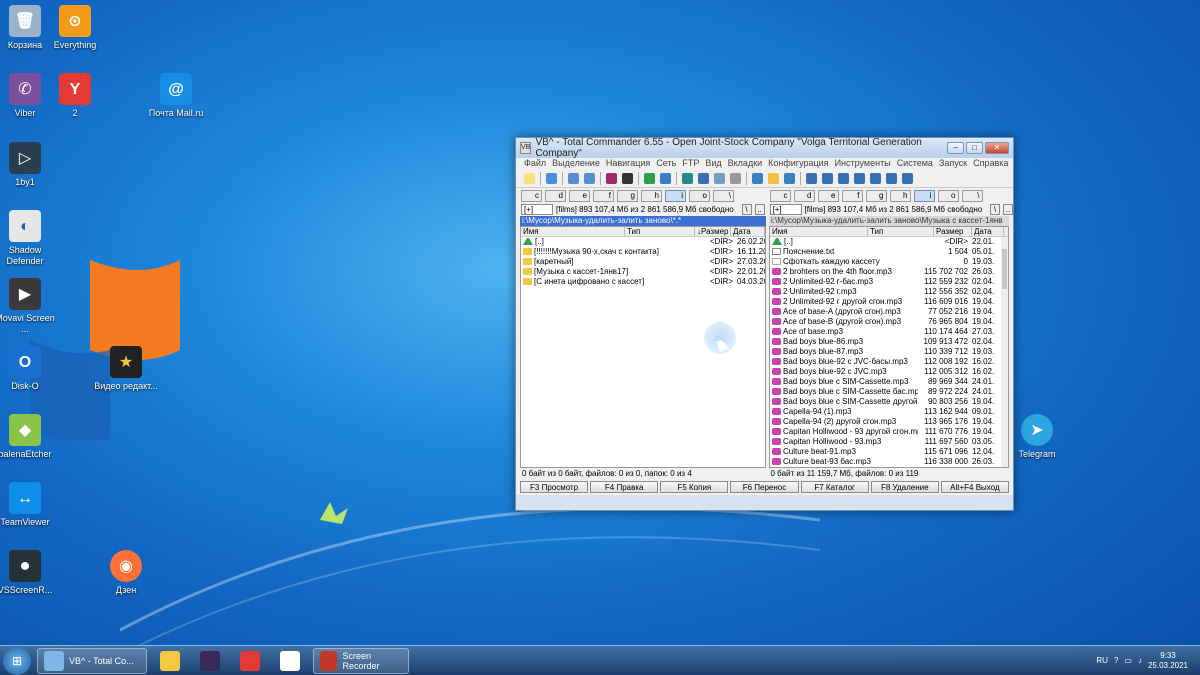 The height and width of the screenshot is (675, 1200). Describe the element at coordinates (603, 196) in the screenshot. I see `drive-button-f: f` at that location.